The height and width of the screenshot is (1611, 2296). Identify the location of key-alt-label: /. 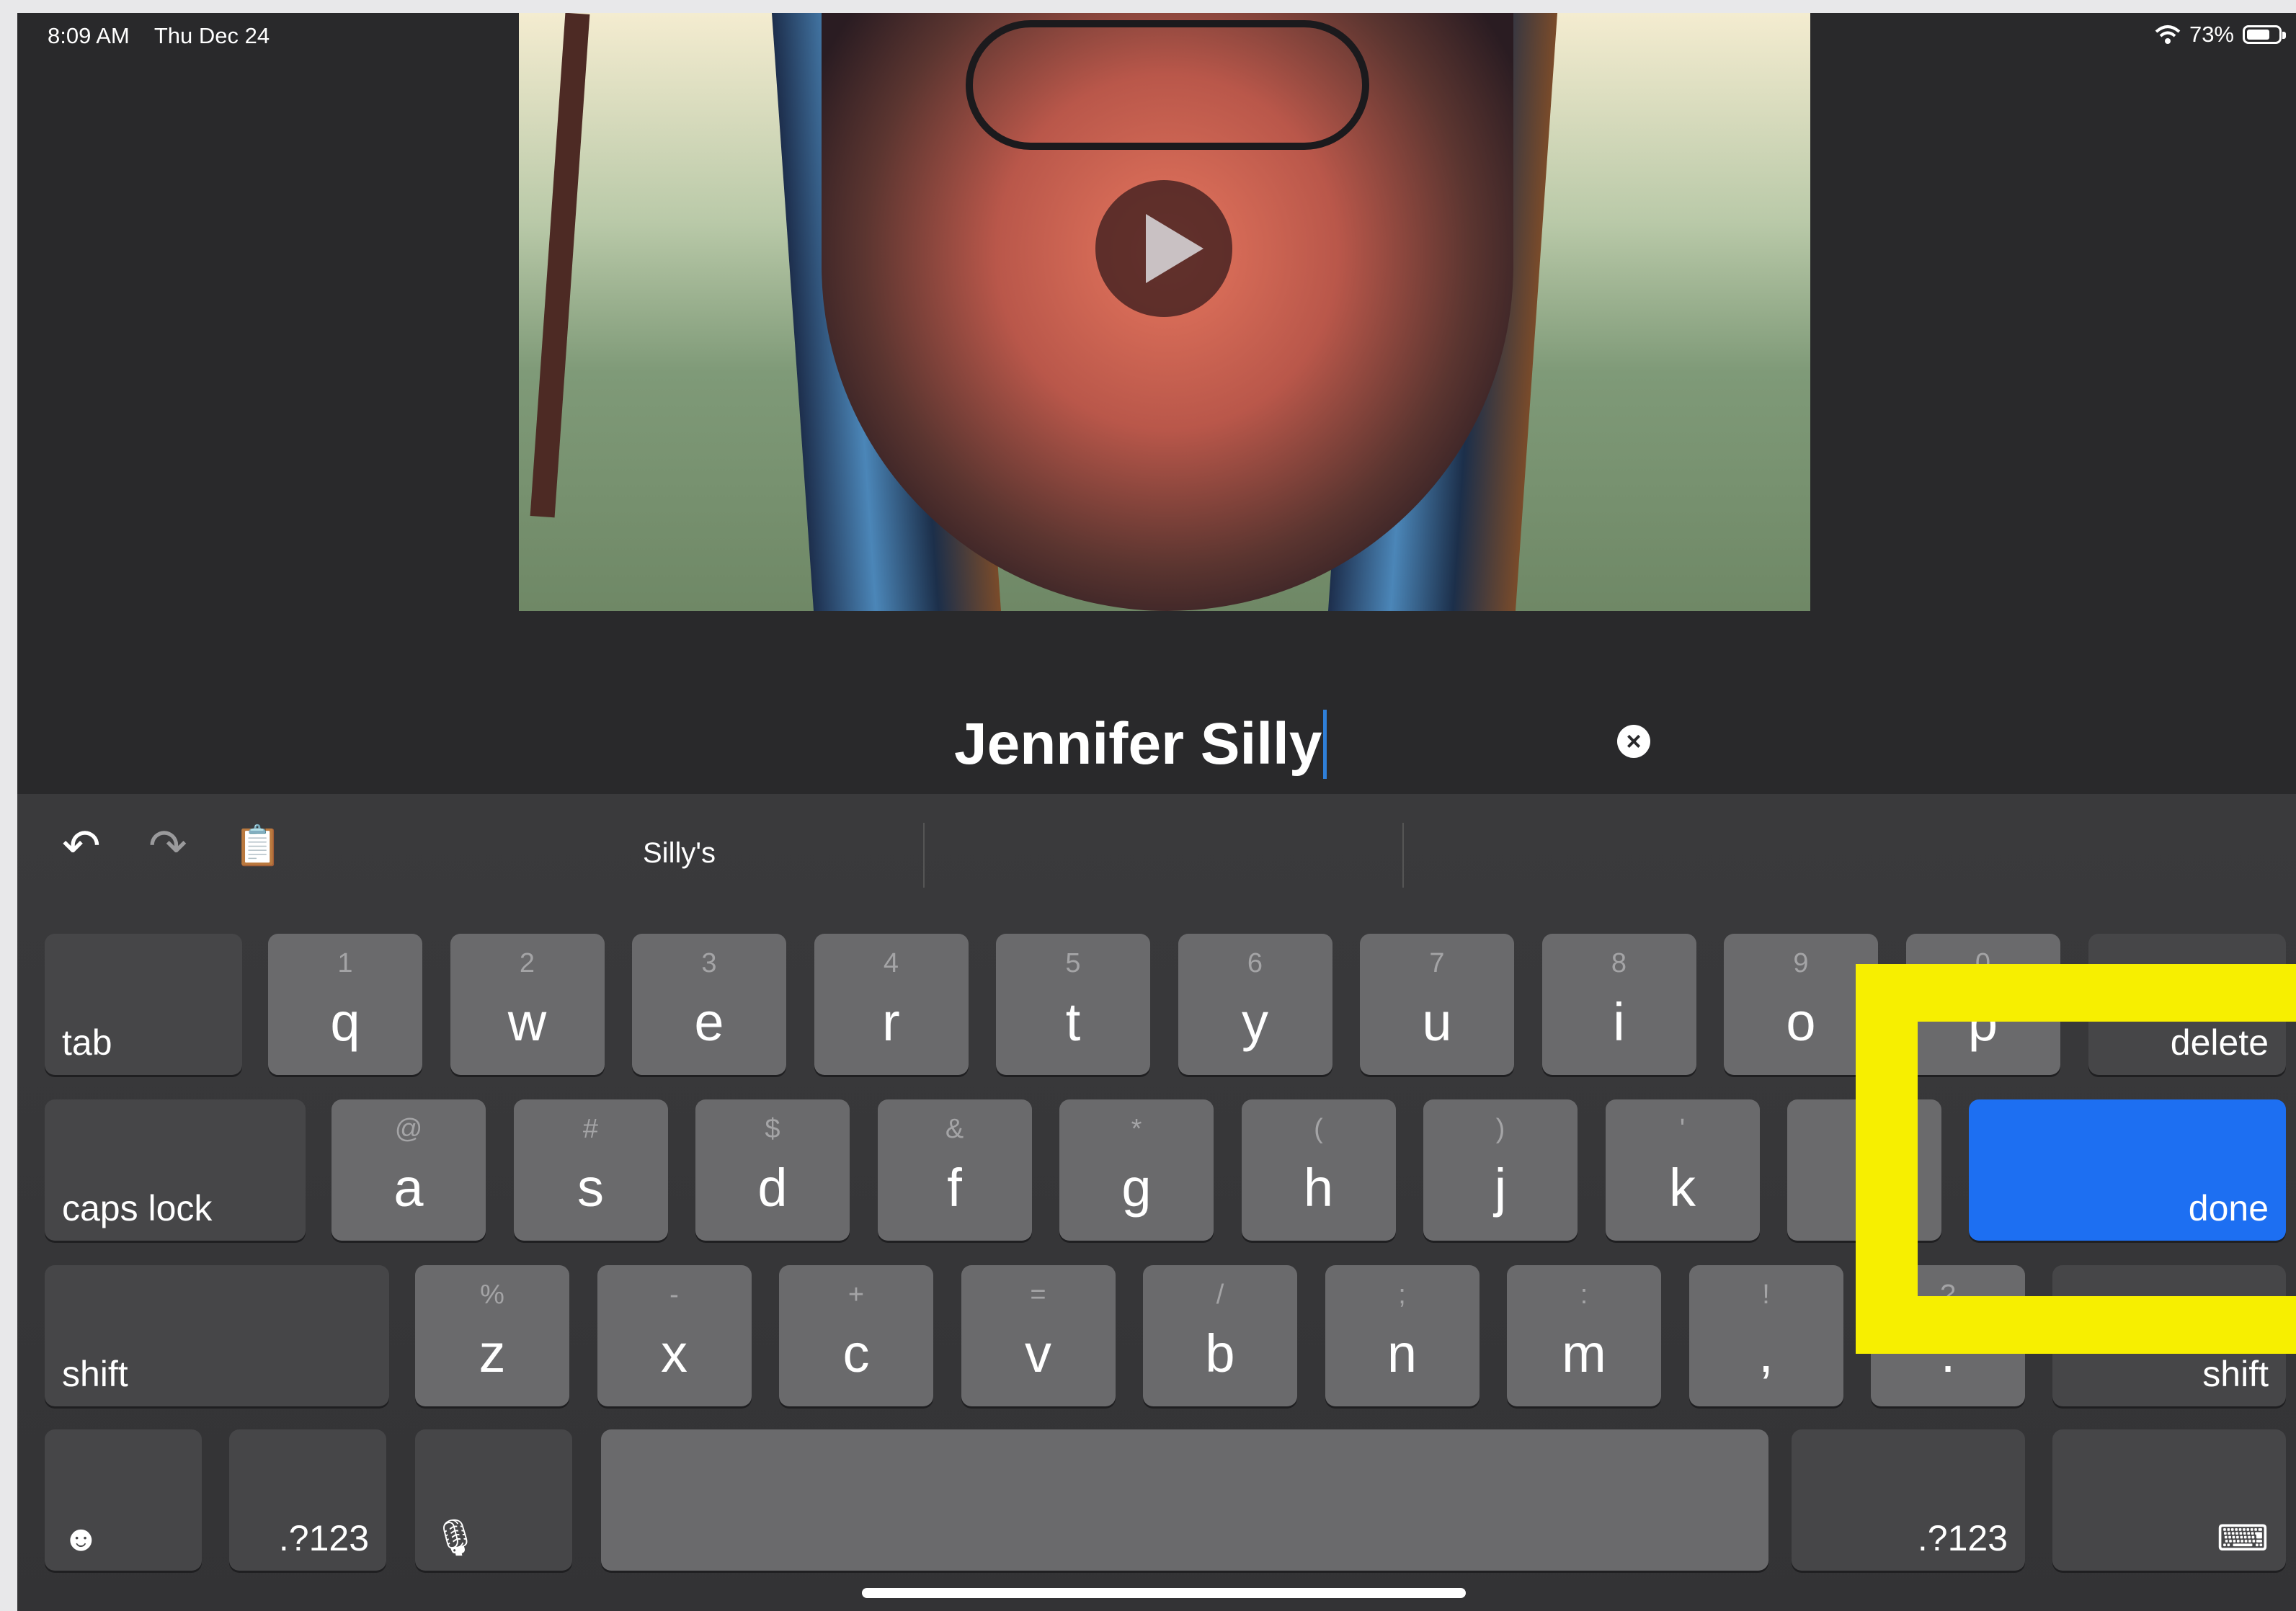
(1220, 1295).